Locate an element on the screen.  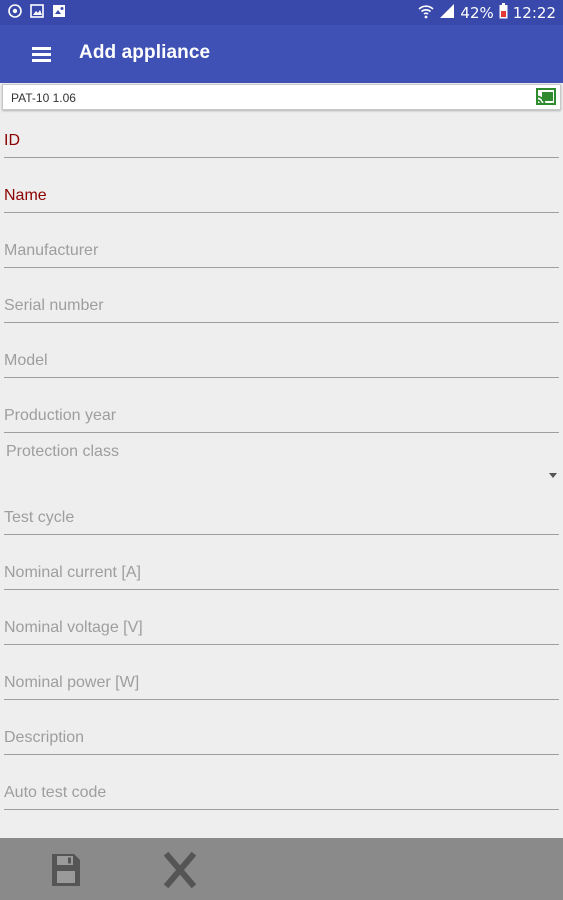
dropdown-arrow-icon is located at coordinates (553, 475).